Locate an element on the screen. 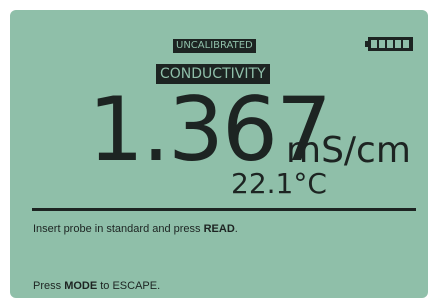 The height and width of the screenshot is (300, 432). escape-text-prefix: Press is located at coordinates (49, 286).